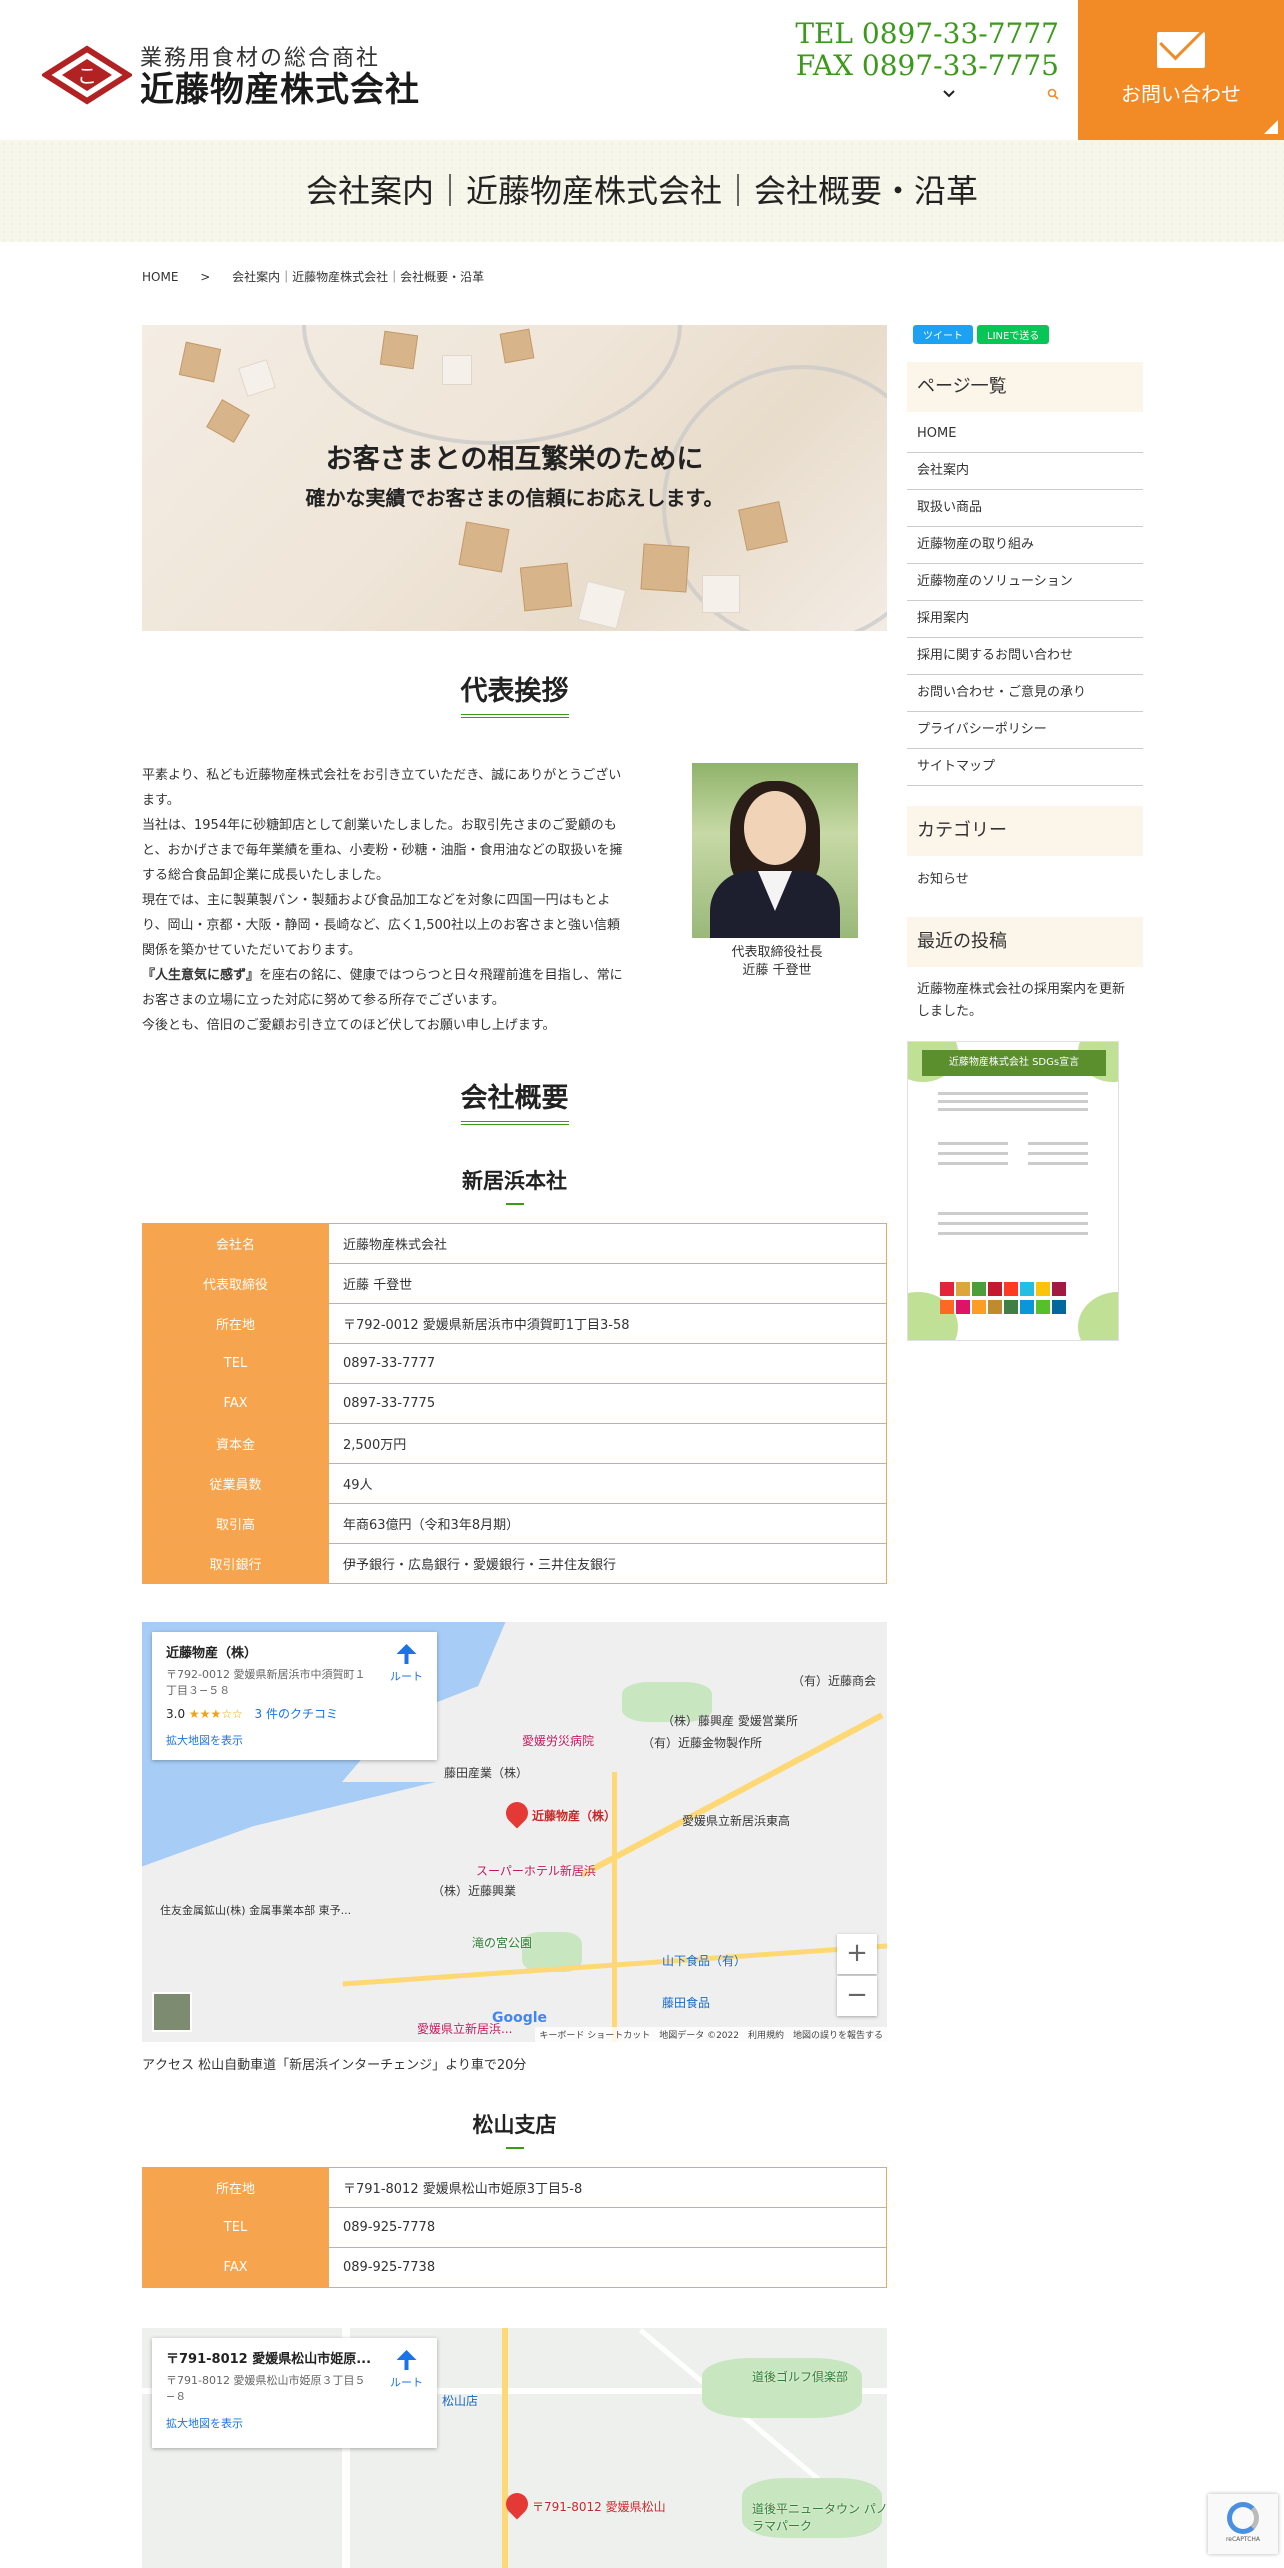  Describe the element at coordinates (514, 1483) in the screenshot. I see `table-row: 従業員数 49人` at that location.